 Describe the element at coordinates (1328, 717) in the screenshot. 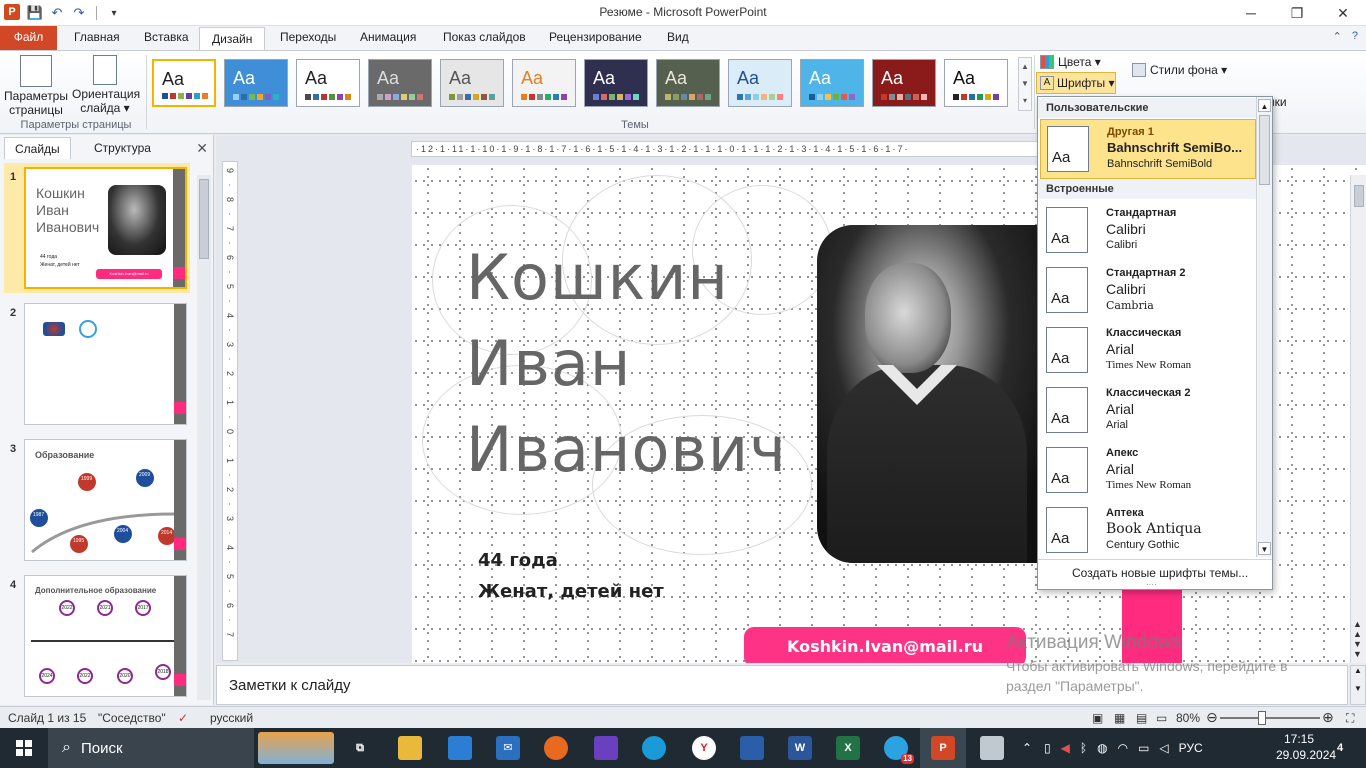

I see `zoom-in-icon: ⊕` at that location.